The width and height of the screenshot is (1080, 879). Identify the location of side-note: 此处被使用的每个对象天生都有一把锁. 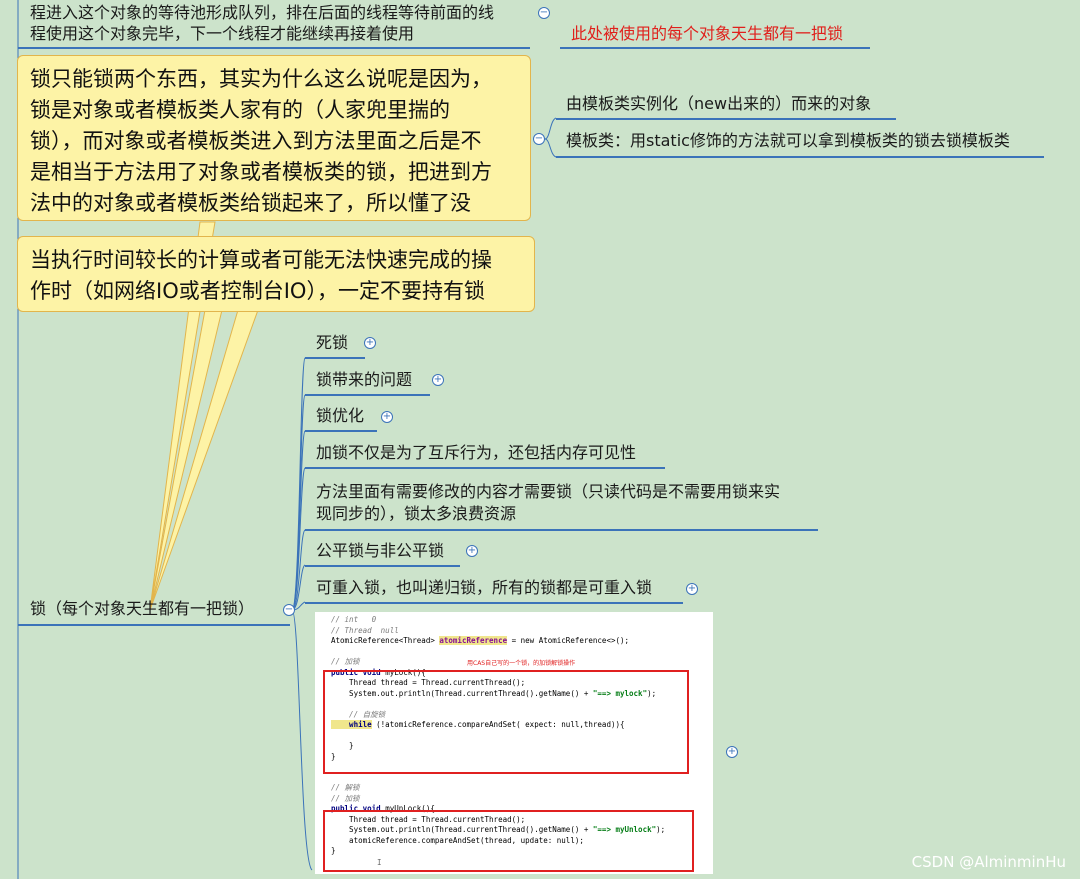
(707, 33).